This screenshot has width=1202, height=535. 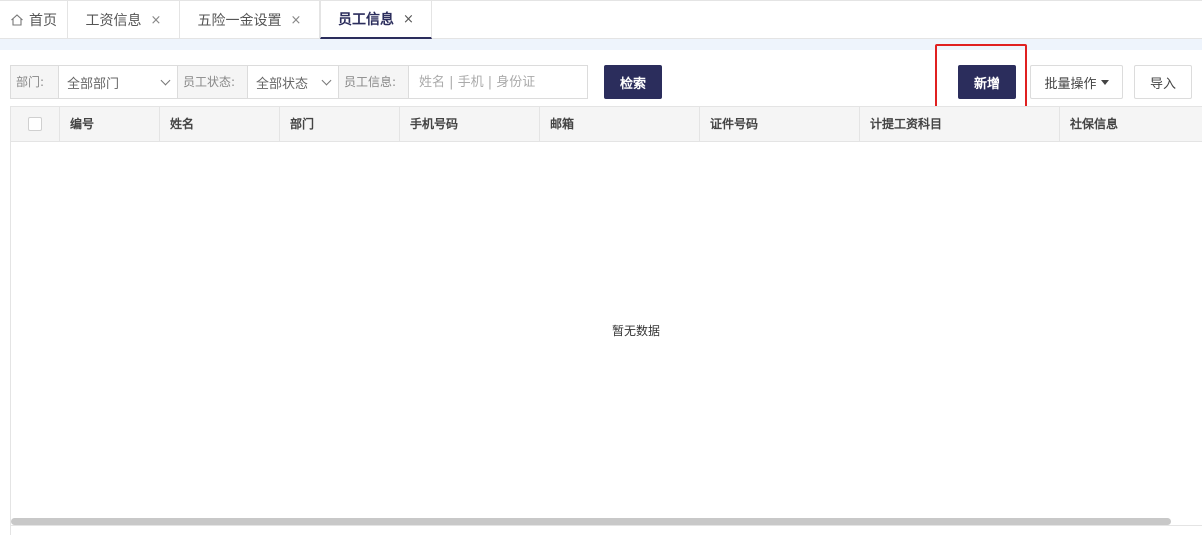 I want to click on tab-label: 员工信息, so click(x=366, y=20).